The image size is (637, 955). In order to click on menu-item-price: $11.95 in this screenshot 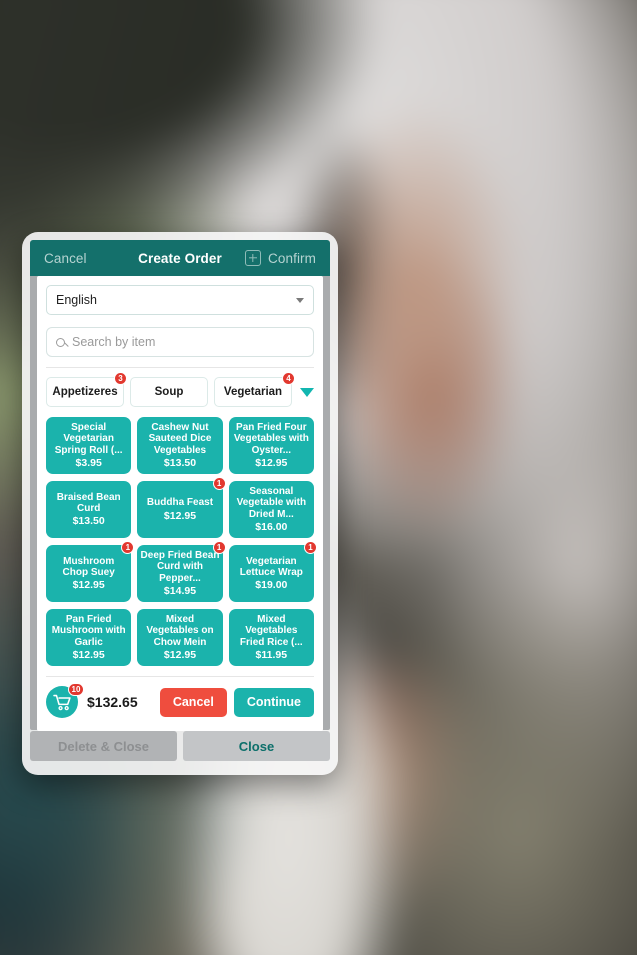, I will do `click(271, 654)`.